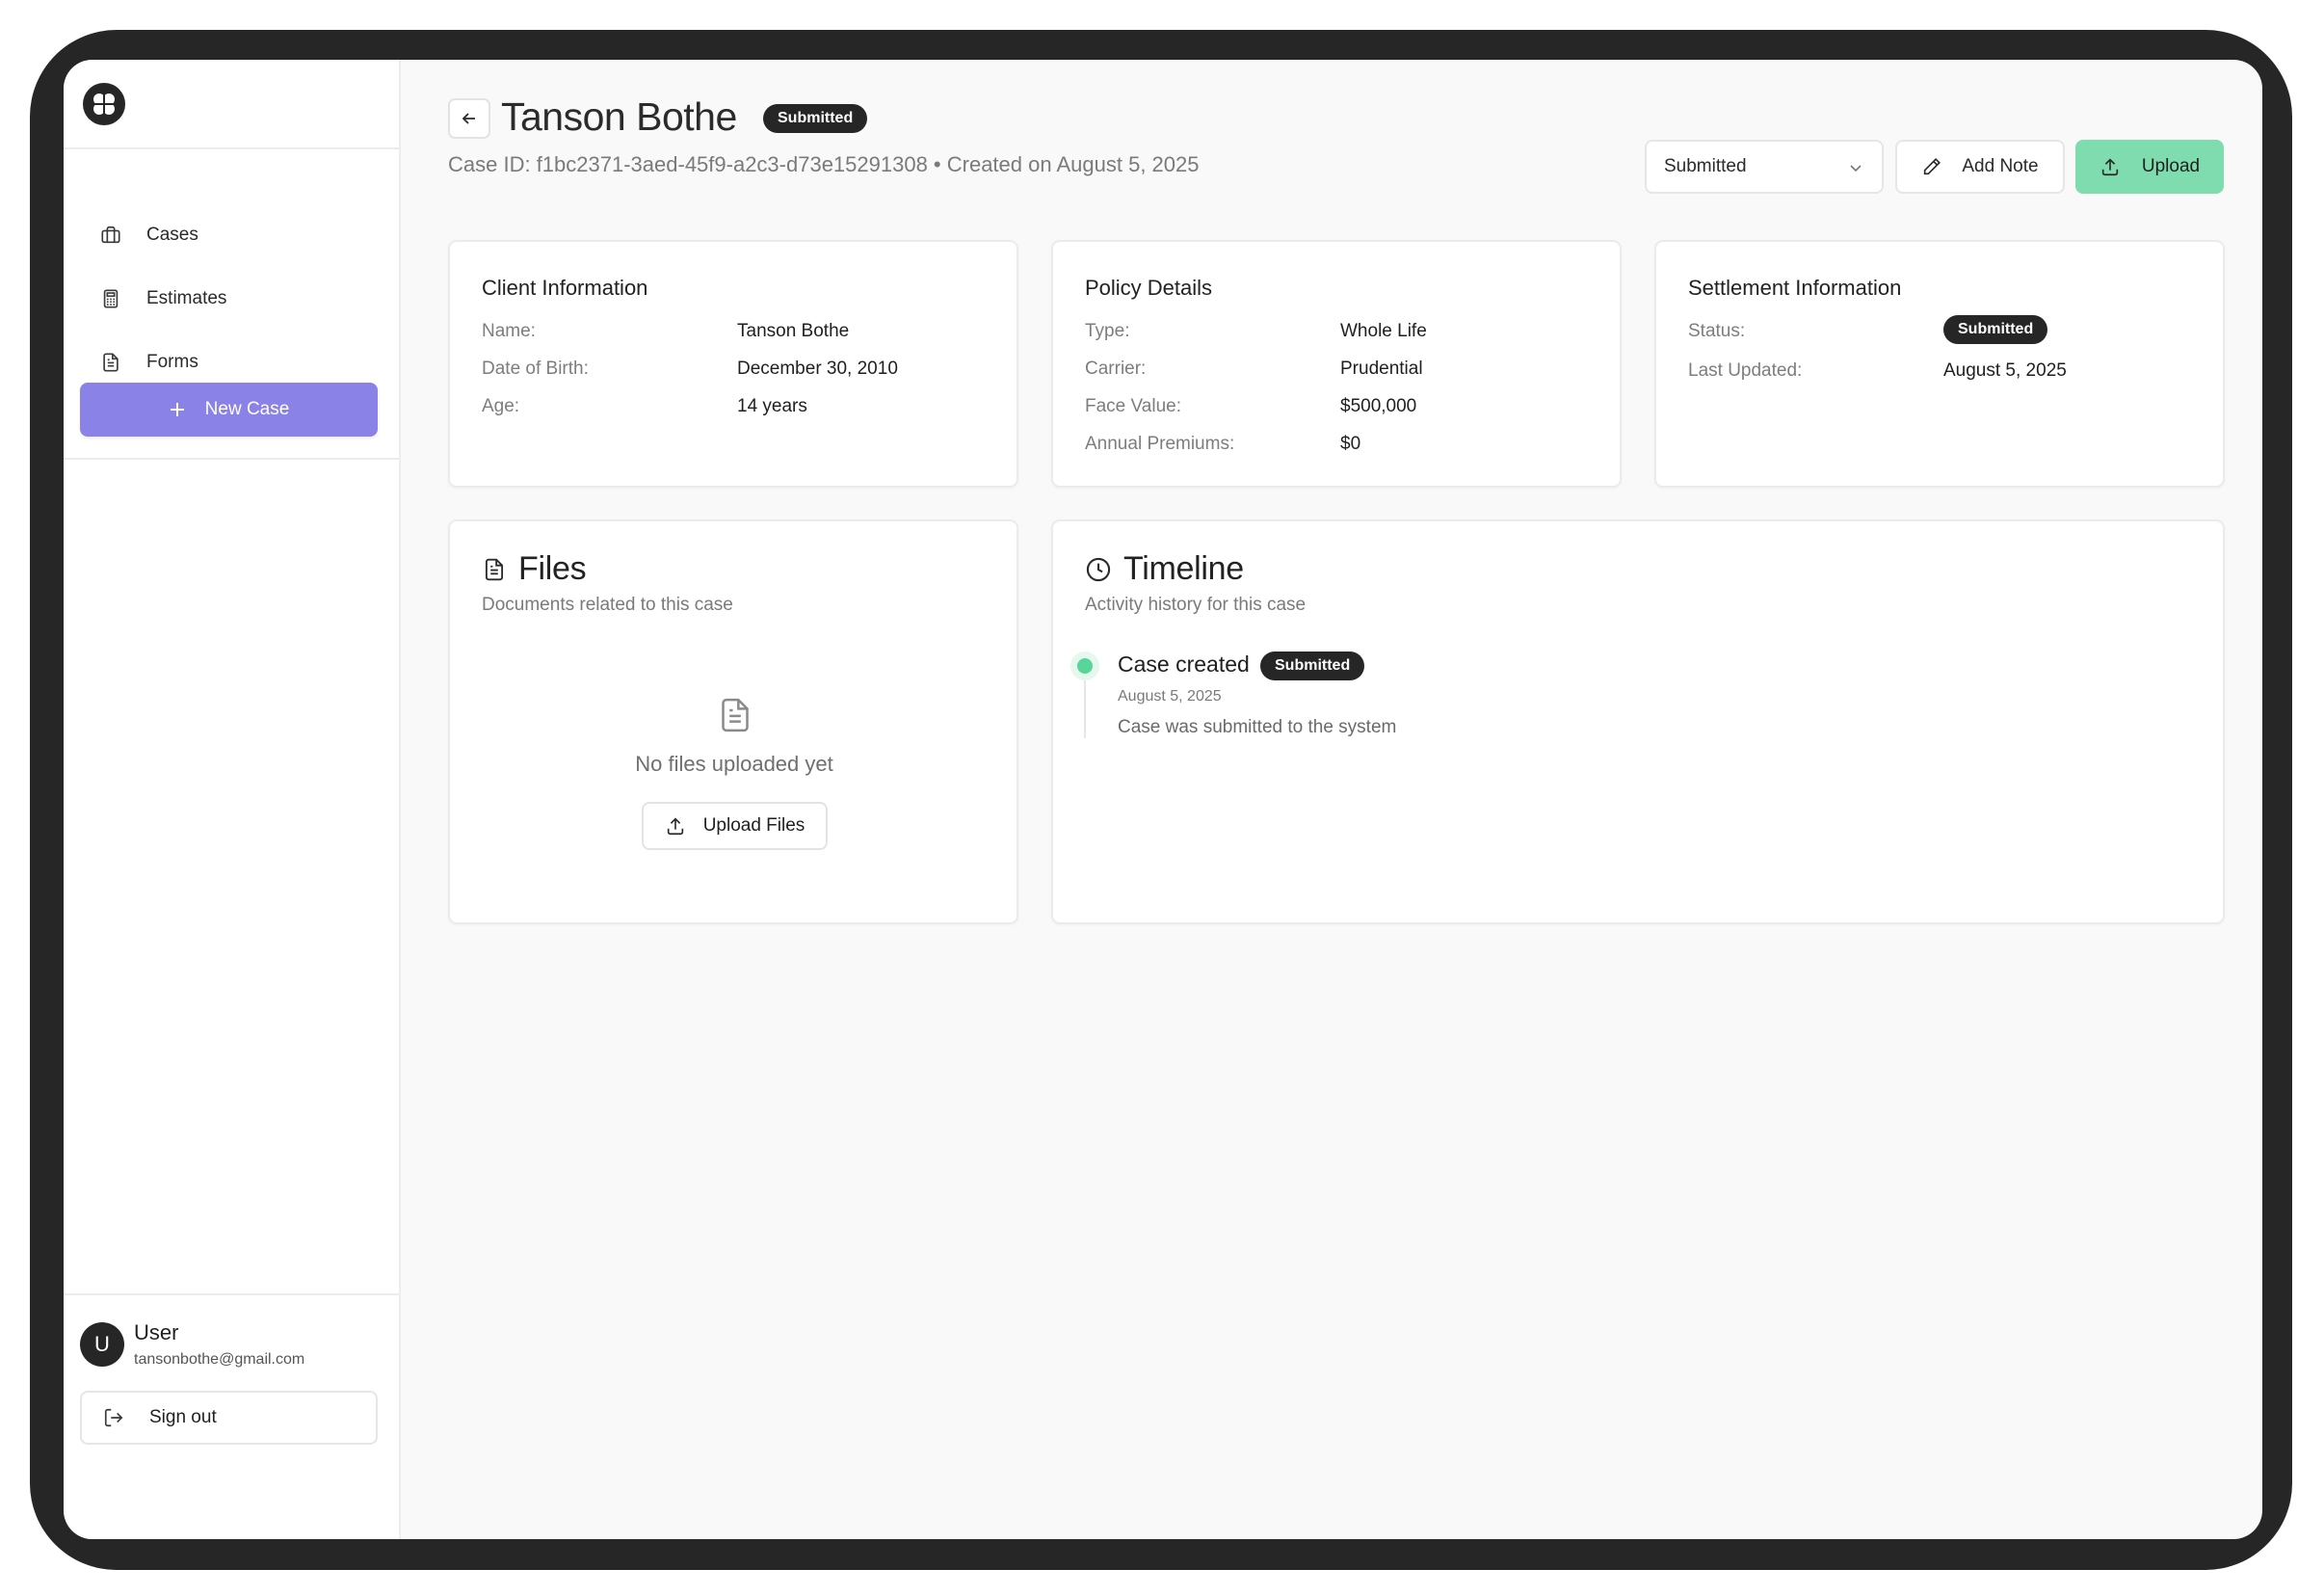 The height and width of the screenshot is (1596, 2324). What do you see at coordinates (1170, 696) in the screenshot?
I see `event-date: August 5, 2025` at bounding box center [1170, 696].